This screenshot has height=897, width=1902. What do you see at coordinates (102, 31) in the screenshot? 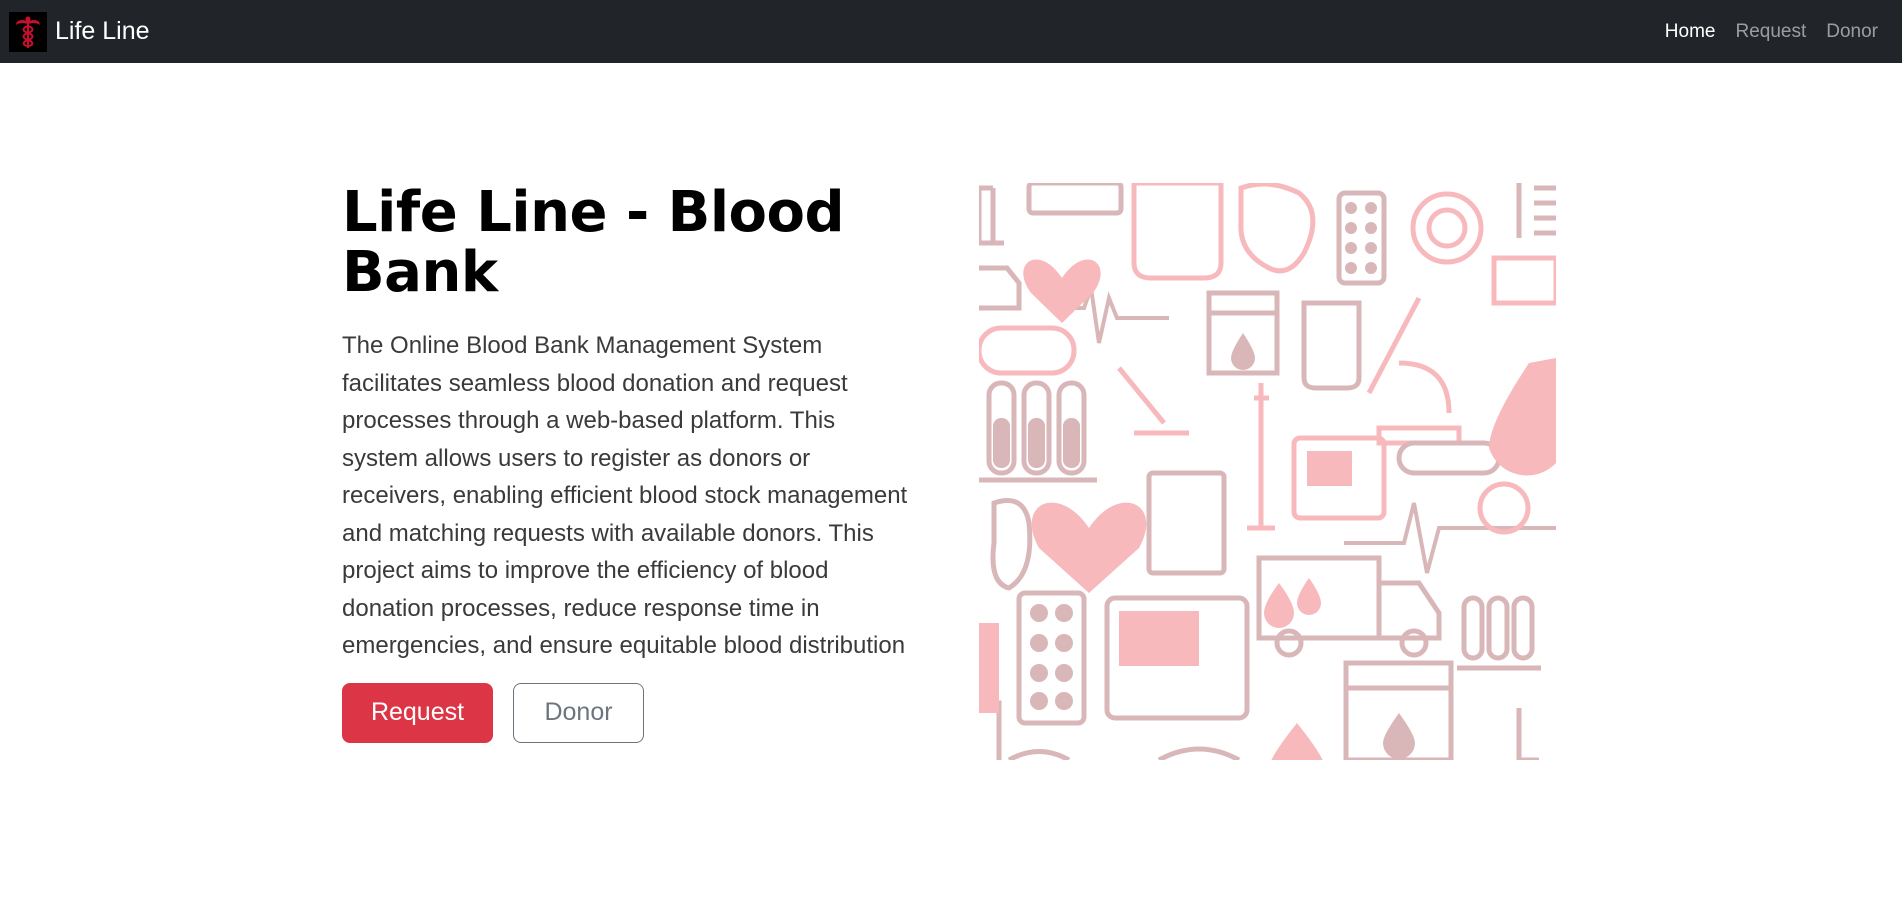
I see `brand-name: Life Line` at bounding box center [102, 31].